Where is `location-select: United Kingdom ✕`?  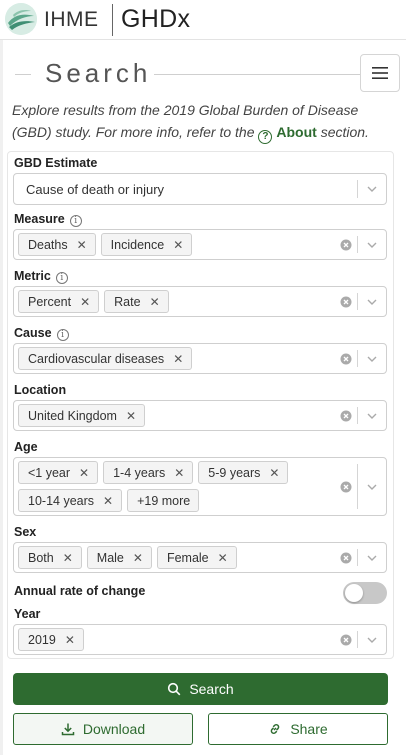
location-select: United Kingdom ✕ is located at coordinates (200, 415).